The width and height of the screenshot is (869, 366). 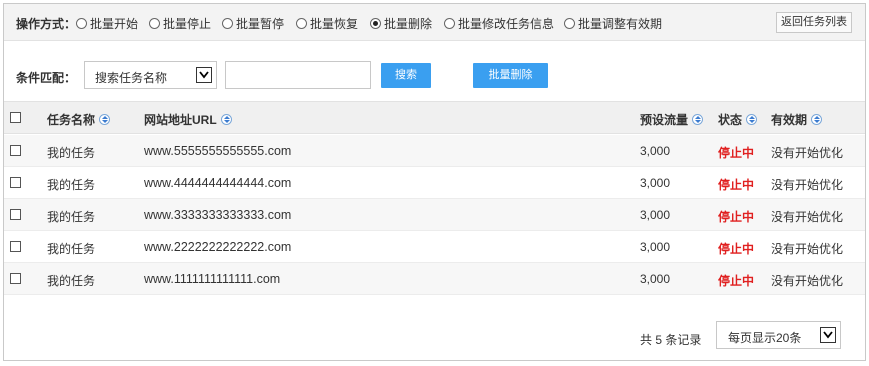 I want to click on back-to-task-list-button: 返回任务列表, so click(x=814, y=22).